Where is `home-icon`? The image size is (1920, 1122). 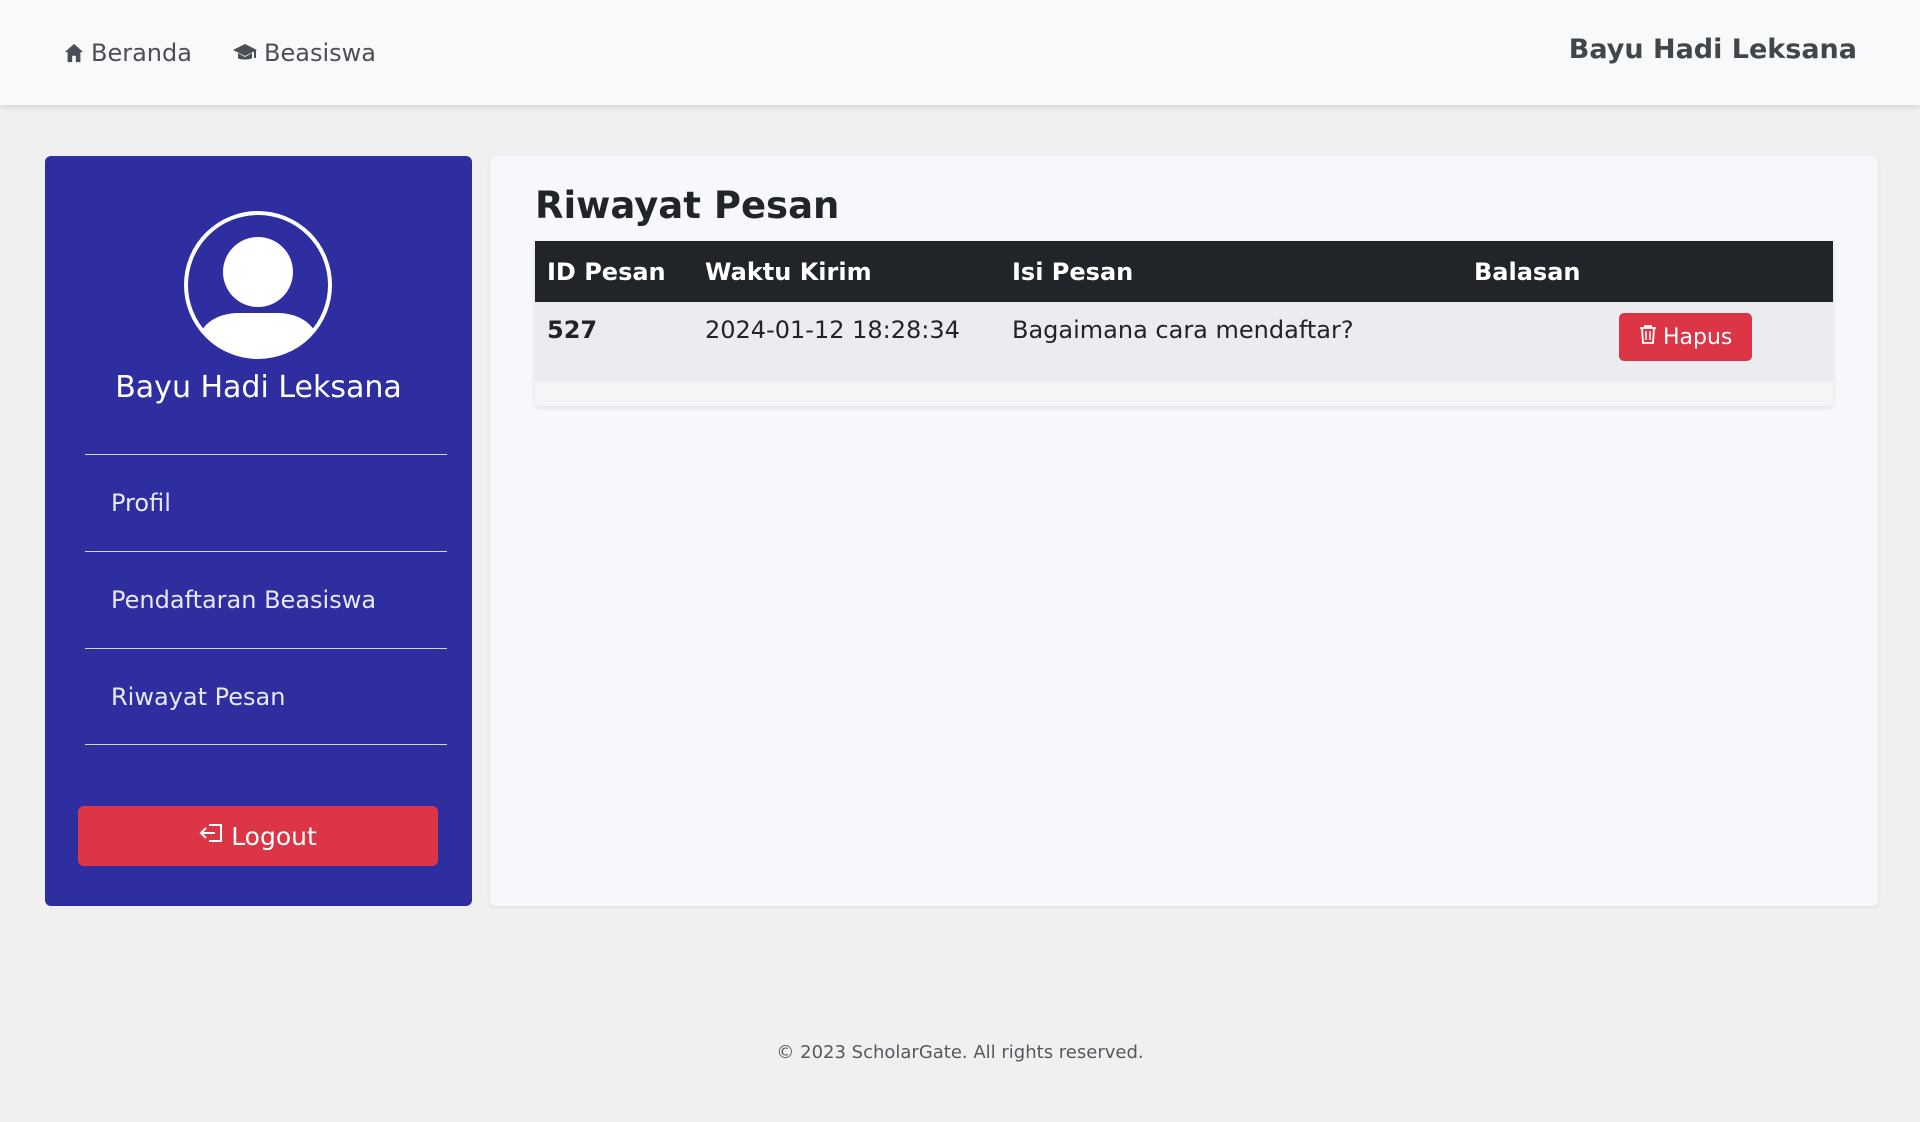
home-icon is located at coordinates (74, 53).